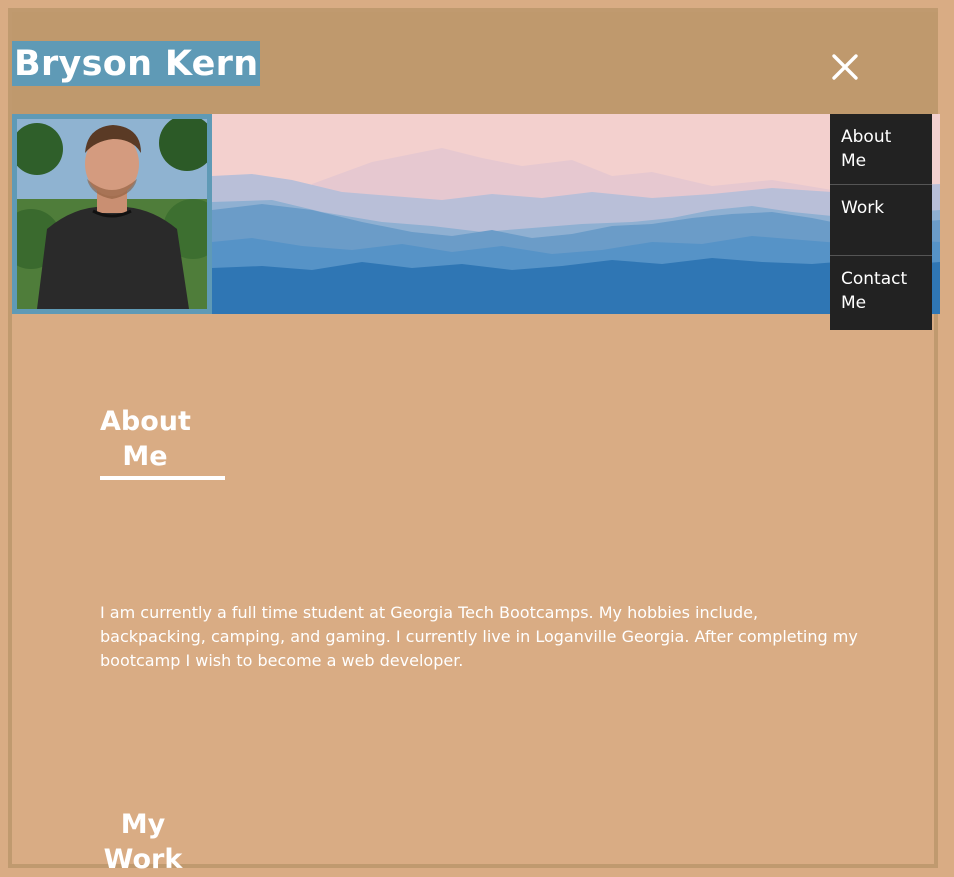 This screenshot has height=877, width=954. What do you see at coordinates (874, 291) in the screenshot?
I see `nav-item-label: Contact Me` at bounding box center [874, 291].